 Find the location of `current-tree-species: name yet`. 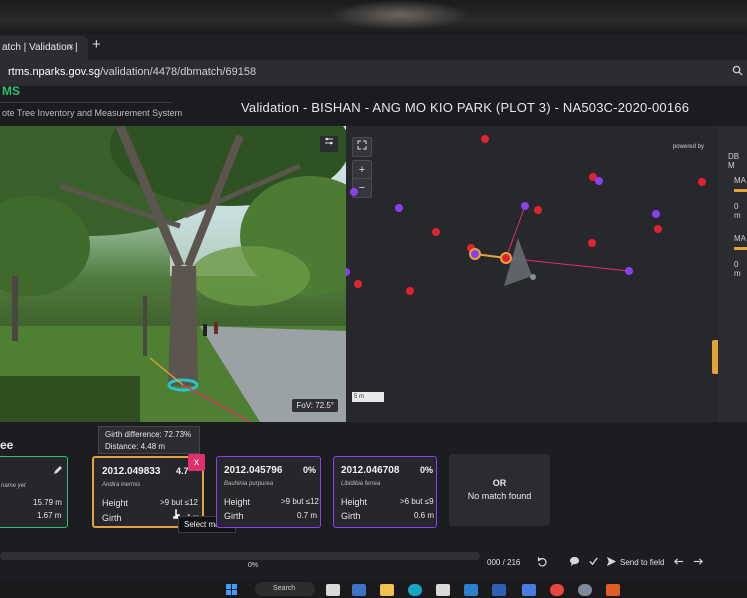

current-tree-species: name yet is located at coordinates (13, 486).